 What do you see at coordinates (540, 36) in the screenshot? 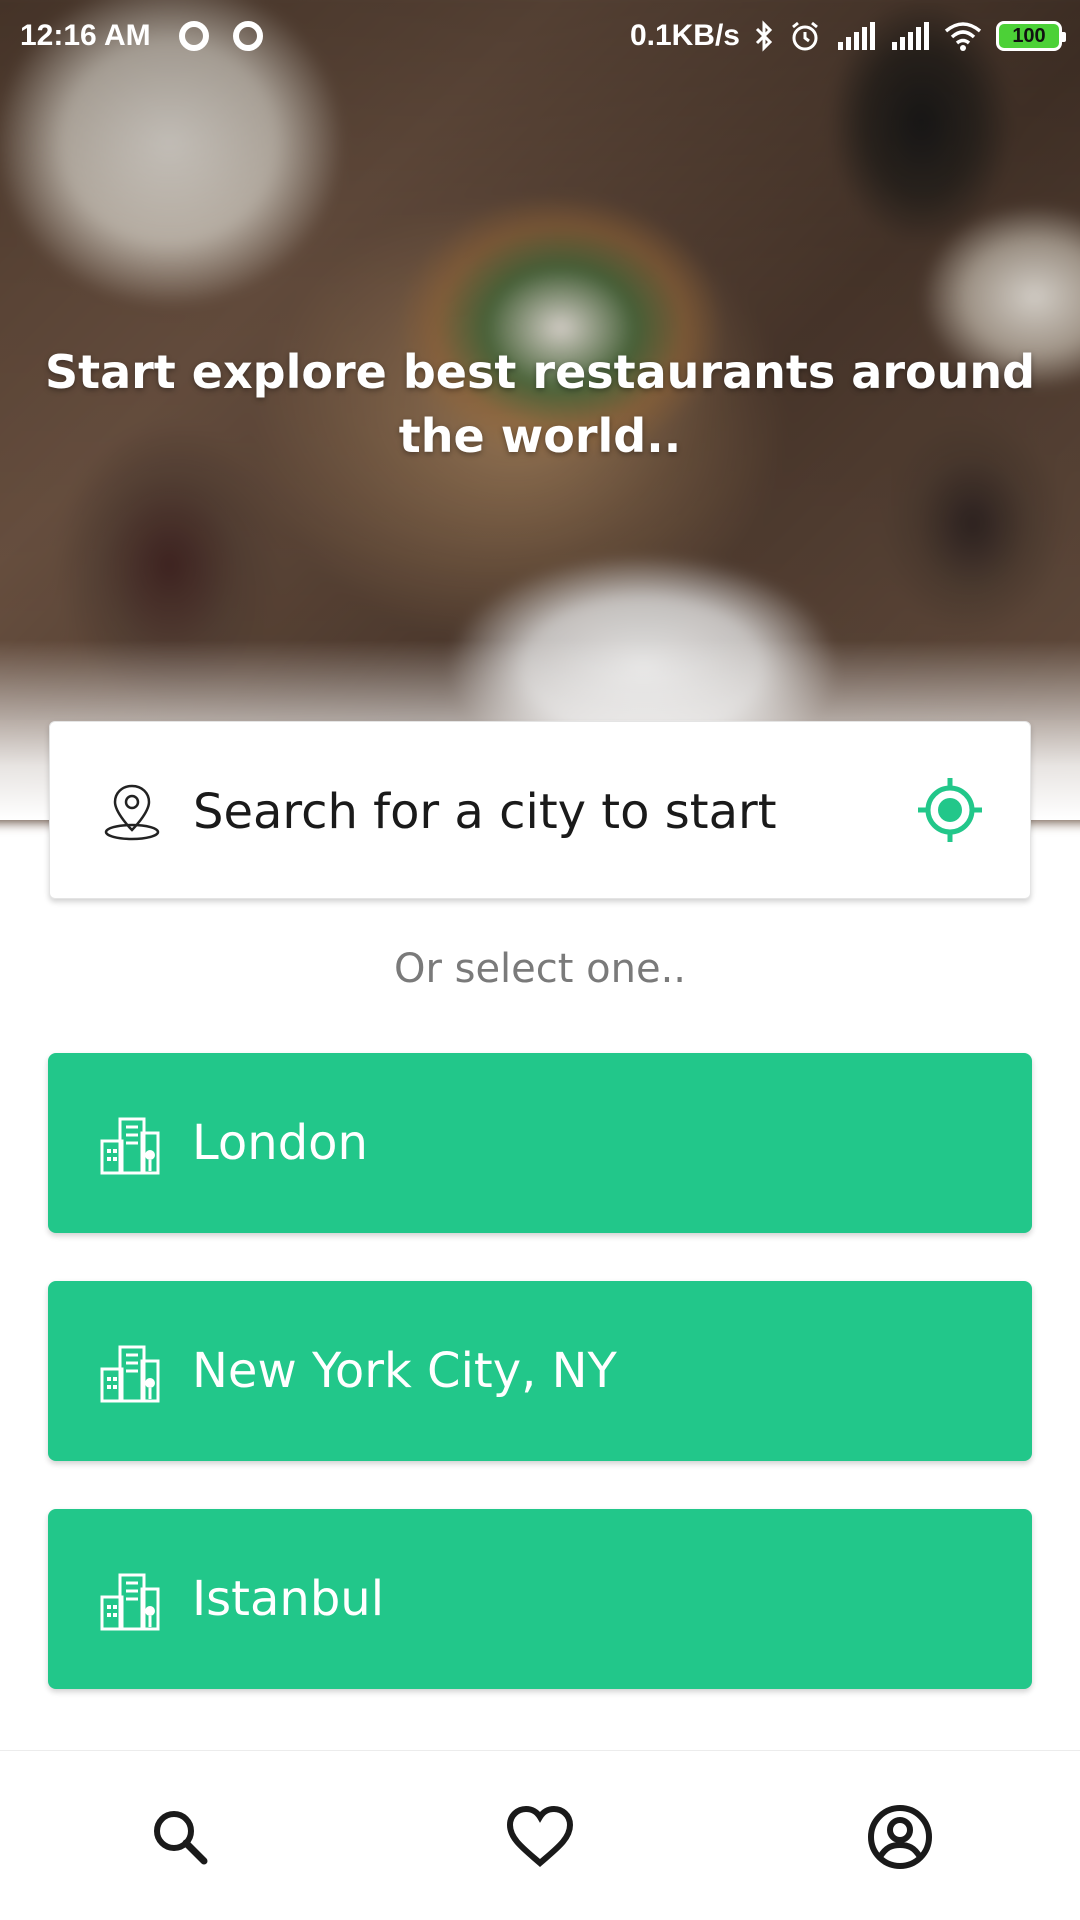
I see `status-bar: 12:16 AM 0.1KB/s 100` at bounding box center [540, 36].